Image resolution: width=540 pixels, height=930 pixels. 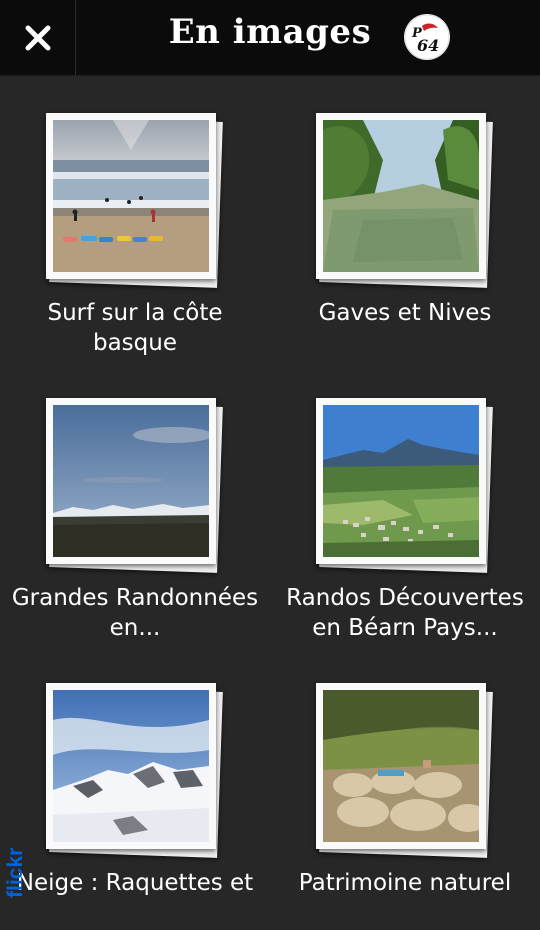 I want to click on flickr-text: flickr, so click(x=15, y=873).